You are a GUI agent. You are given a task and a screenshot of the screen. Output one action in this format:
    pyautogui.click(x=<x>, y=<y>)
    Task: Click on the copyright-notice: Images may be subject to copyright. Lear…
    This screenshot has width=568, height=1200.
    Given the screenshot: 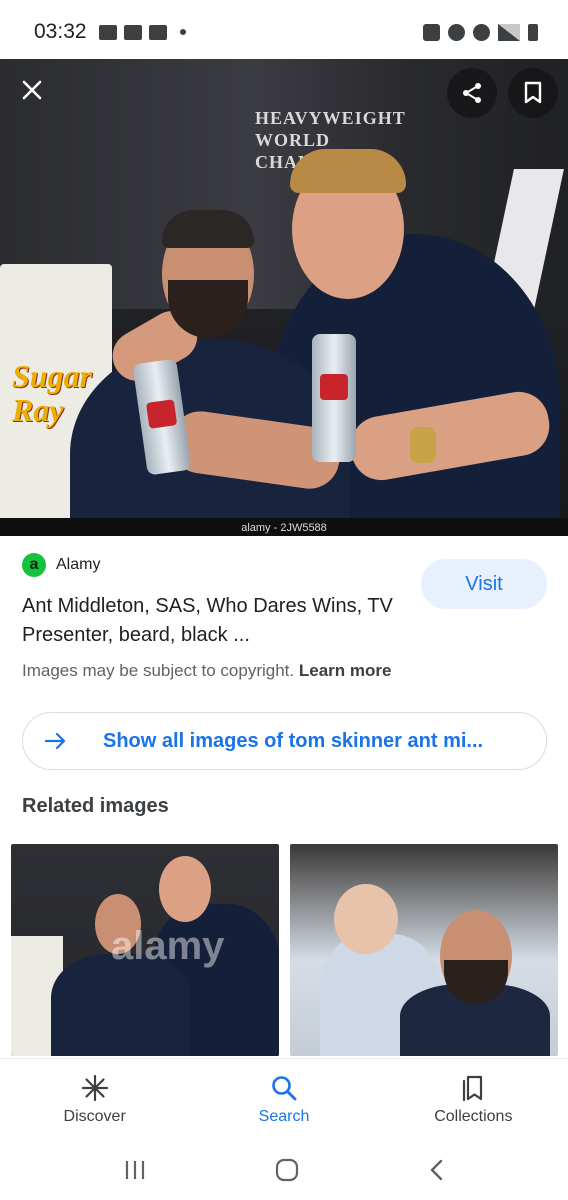 What is the action you would take?
    pyautogui.click(x=206, y=671)
    